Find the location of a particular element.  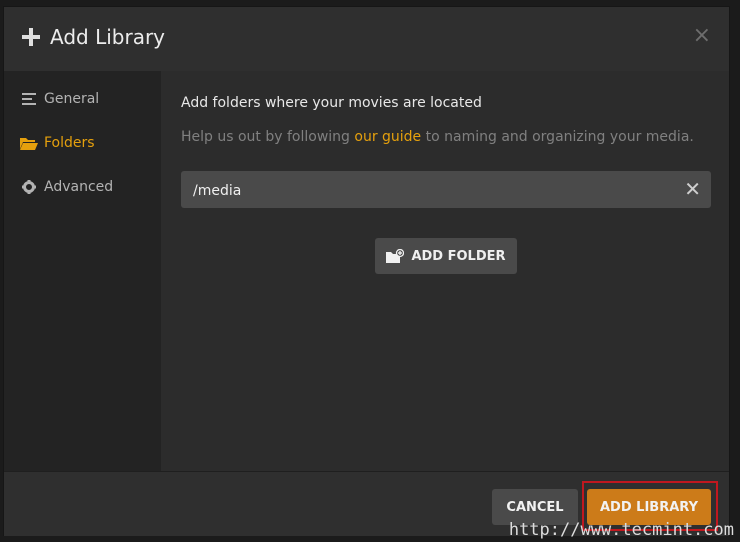

folder-path-input is located at coordinates (428, 190).